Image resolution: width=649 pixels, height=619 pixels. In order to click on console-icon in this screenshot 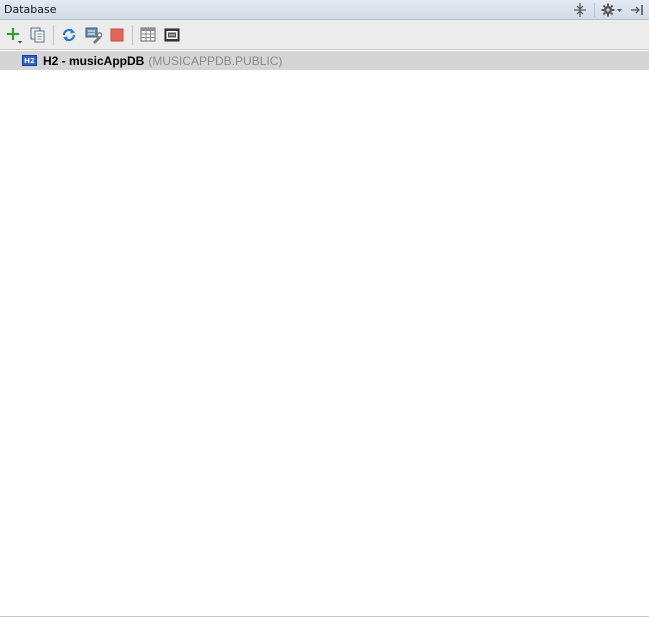, I will do `click(172, 35)`.